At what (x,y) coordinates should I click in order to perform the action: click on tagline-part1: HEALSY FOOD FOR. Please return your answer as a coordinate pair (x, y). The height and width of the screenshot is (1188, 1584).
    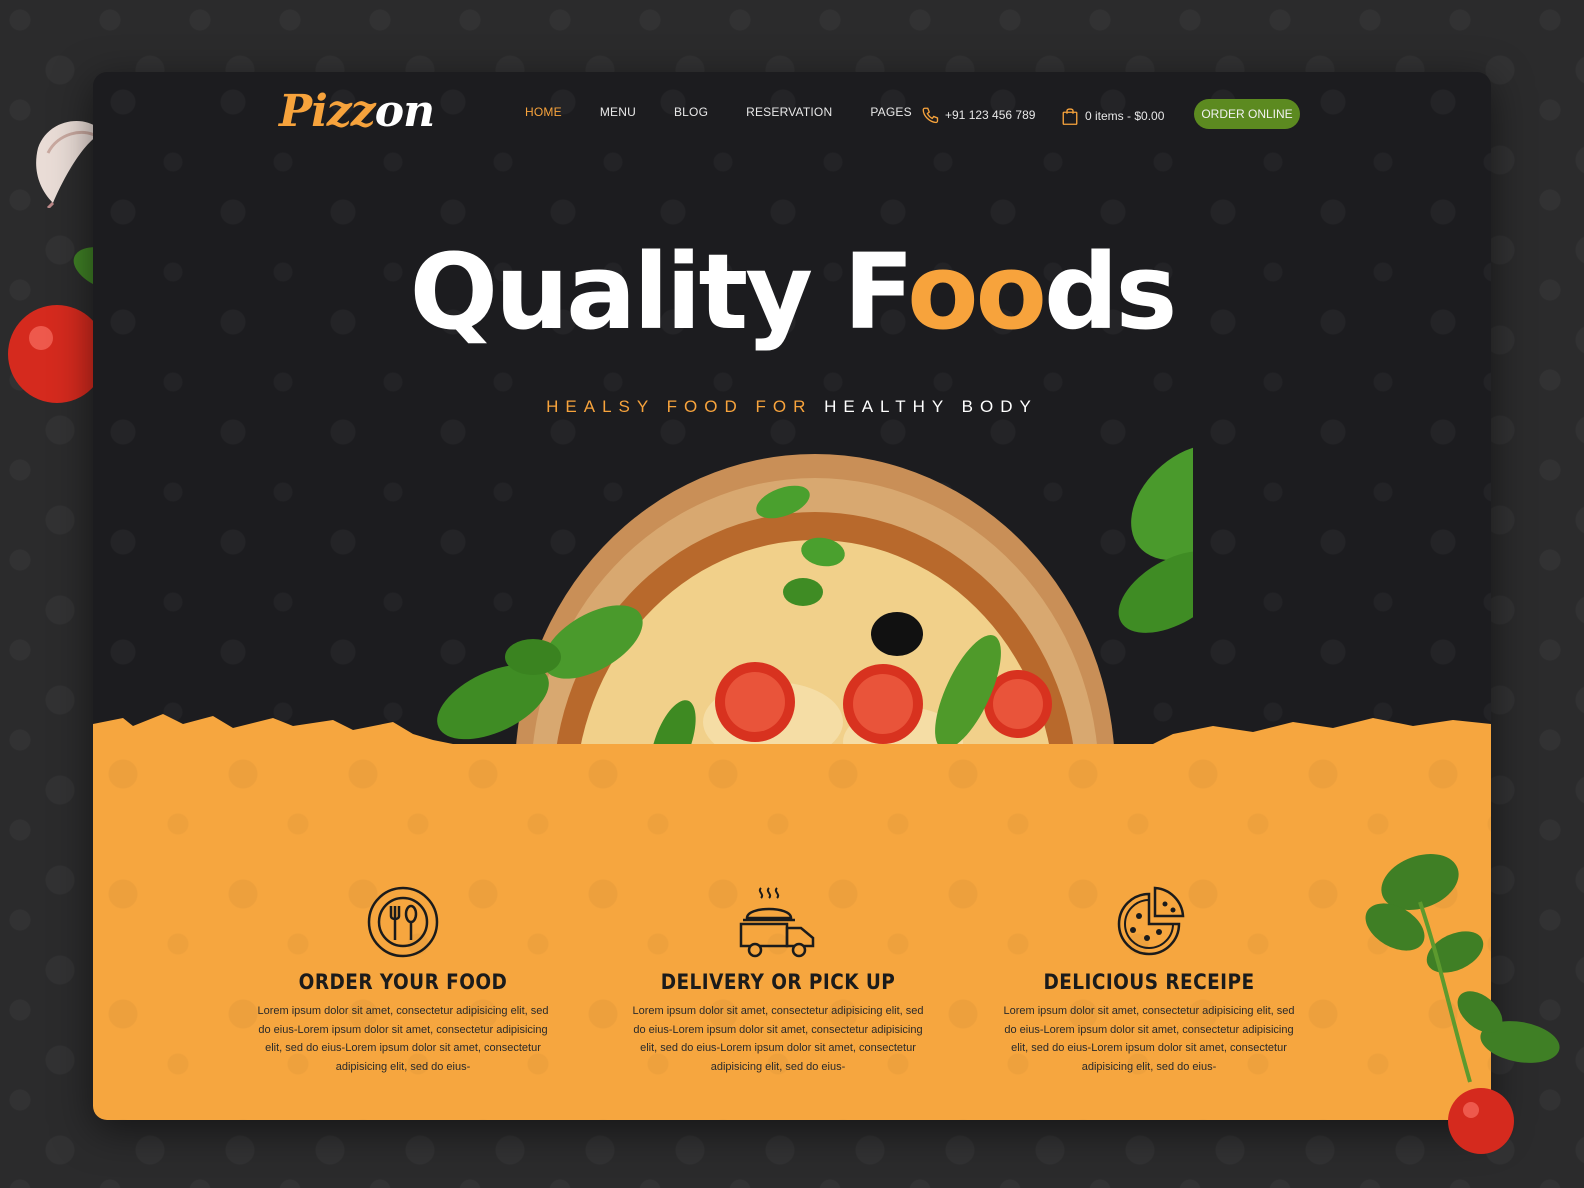
    Looking at the image, I should click on (685, 406).